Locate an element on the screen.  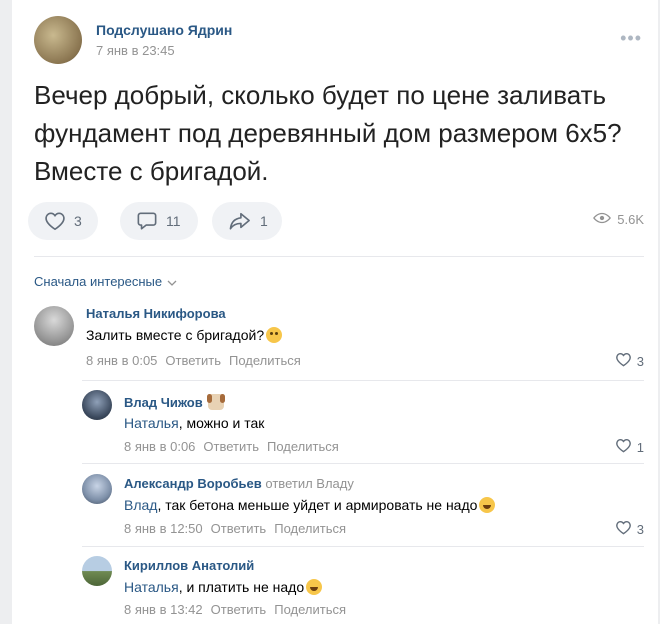
comment-text-content: Залить вместе с бригадой? is located at coordinates (175, 335).